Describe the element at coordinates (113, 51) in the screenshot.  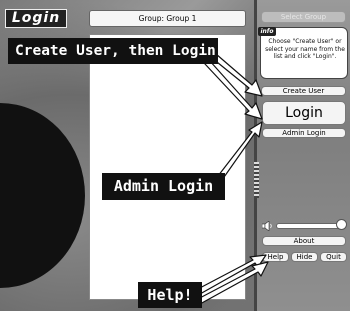
I see `callout-create-user: Create User, then Login` at that location.